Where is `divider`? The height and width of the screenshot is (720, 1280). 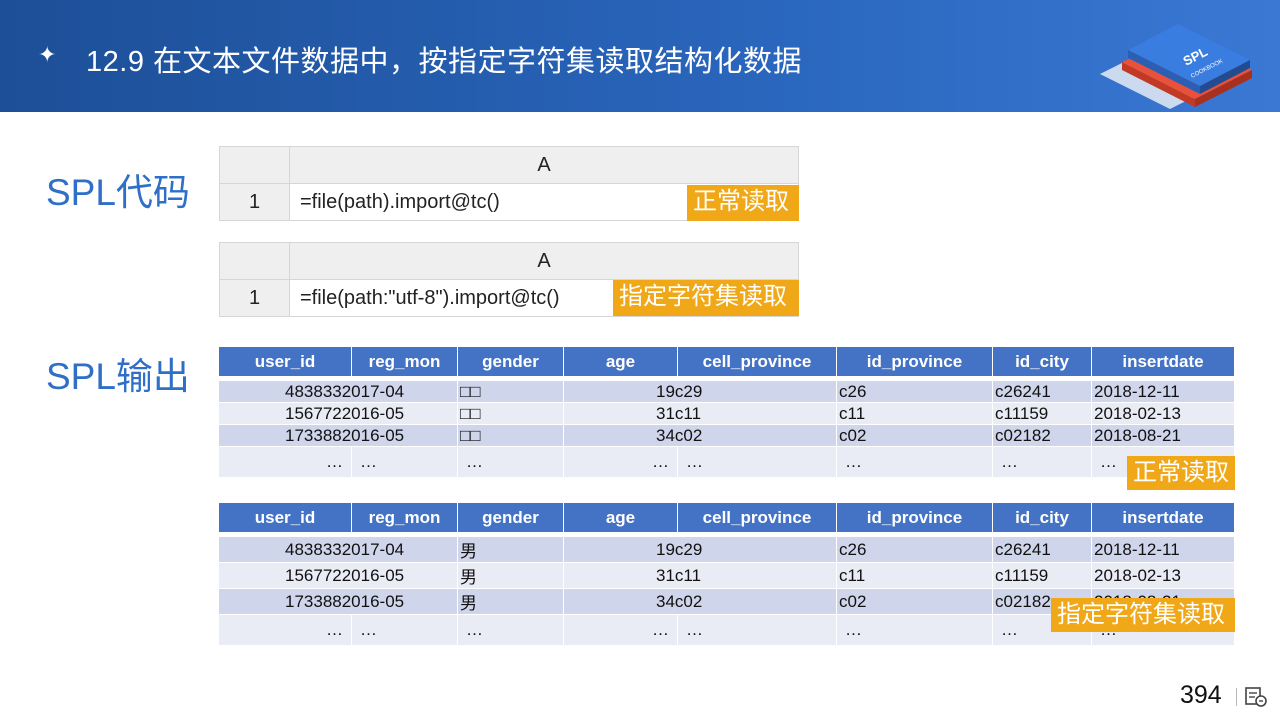
divider is located at coordinates (1236, 697).